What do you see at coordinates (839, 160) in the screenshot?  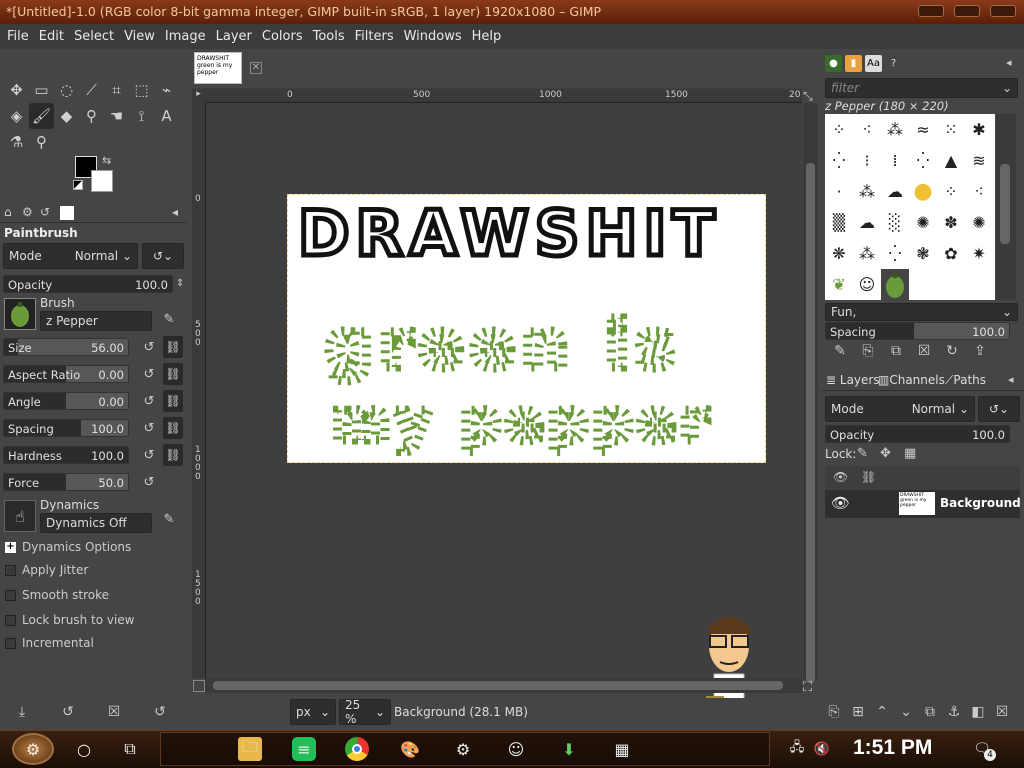 I see `brush-item: ⁛` at bounding box center [839, 160].